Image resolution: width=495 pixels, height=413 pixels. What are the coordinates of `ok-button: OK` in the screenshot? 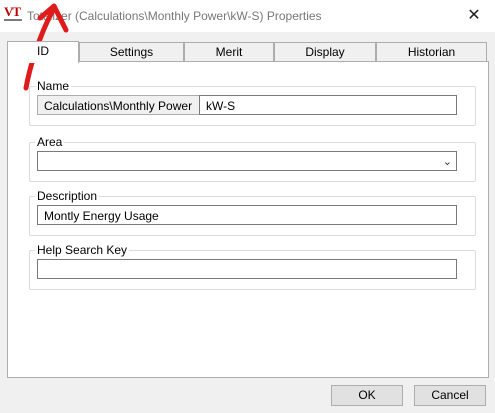 It's located at (367, 395).